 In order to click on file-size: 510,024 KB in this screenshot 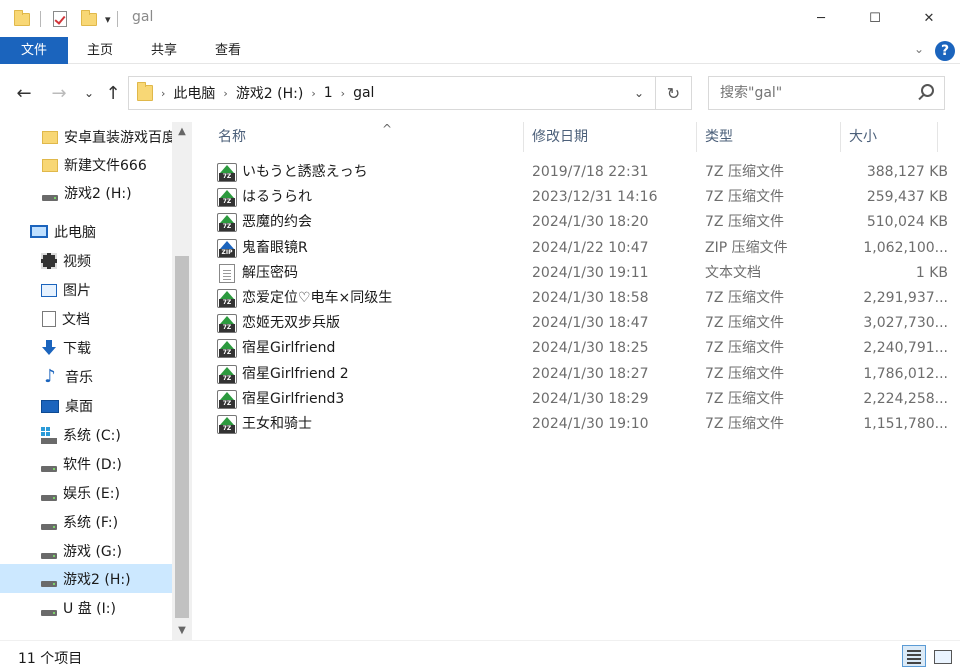, I will do `click(907, 222)`.